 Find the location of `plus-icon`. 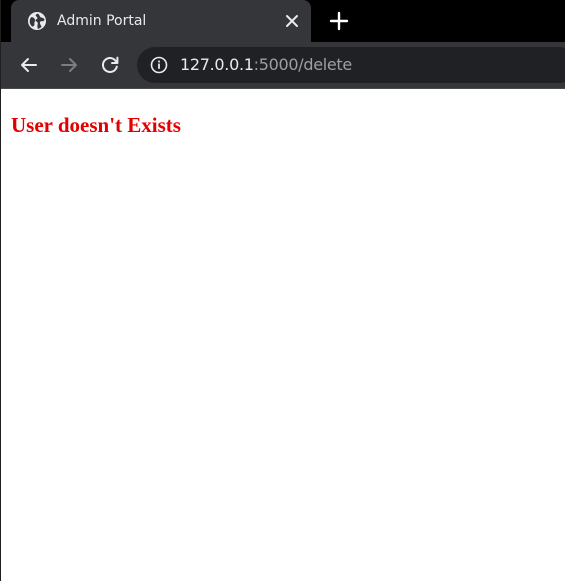

plus-icon is located at coordinates (339, 21).